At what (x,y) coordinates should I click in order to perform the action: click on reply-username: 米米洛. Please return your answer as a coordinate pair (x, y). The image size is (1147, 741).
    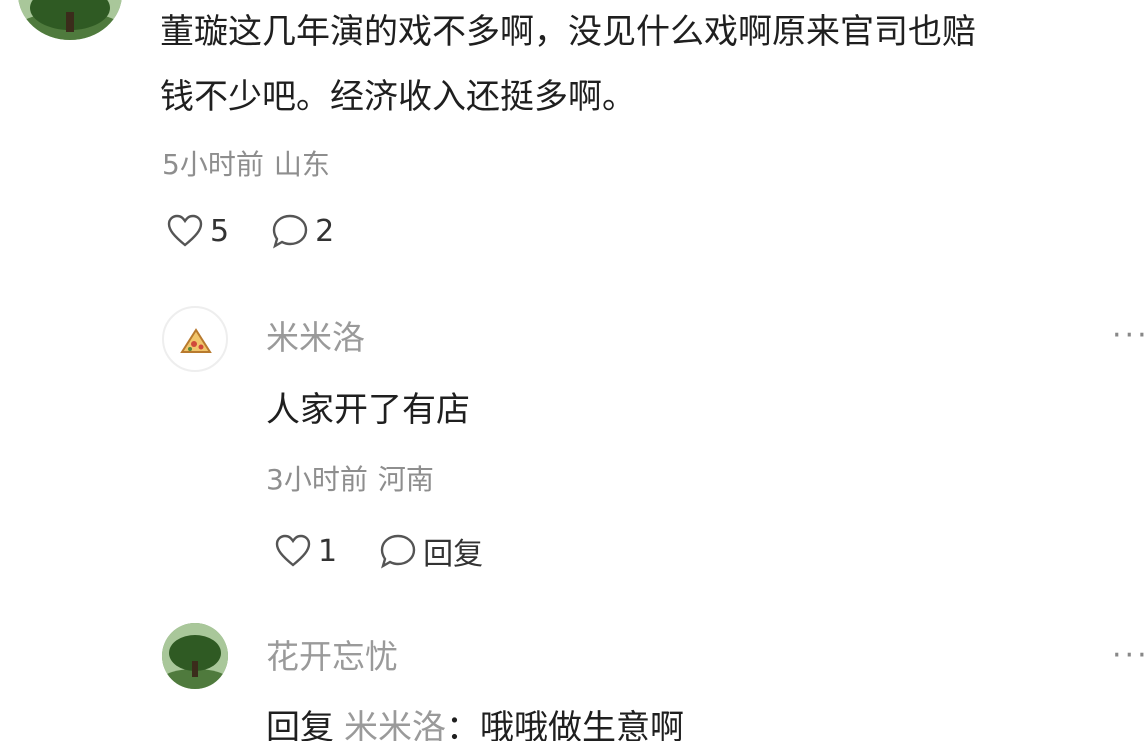
    Looking at the image, I should click on (315, 335).